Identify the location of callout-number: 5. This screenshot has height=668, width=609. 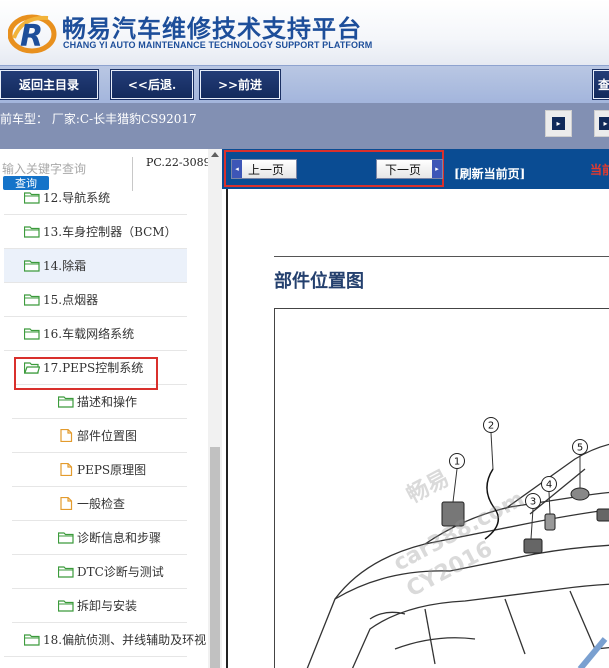
(580, 448).